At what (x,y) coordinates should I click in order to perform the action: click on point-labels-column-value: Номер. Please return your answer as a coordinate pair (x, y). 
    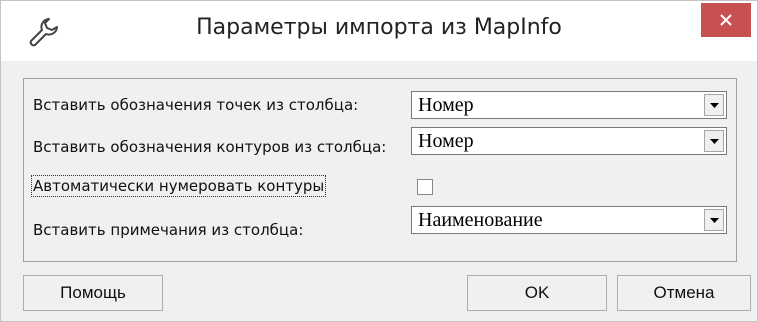
    Looking at the image, I should click on (446, 105).